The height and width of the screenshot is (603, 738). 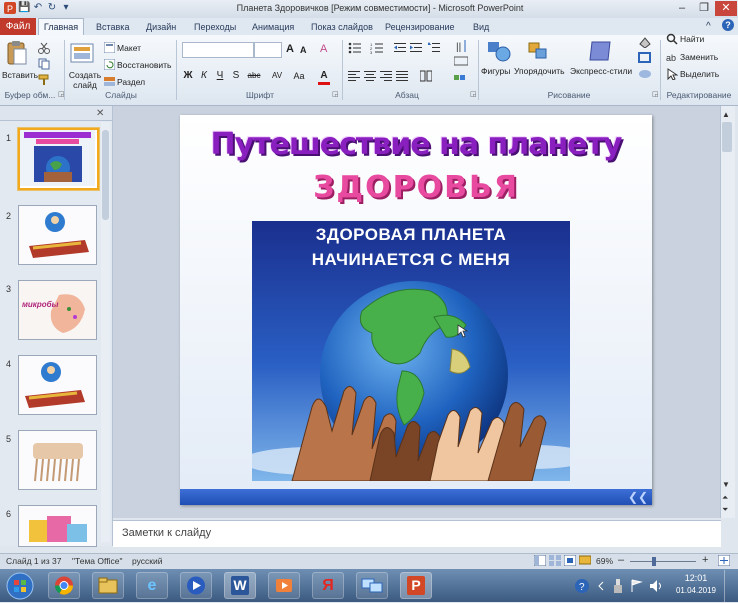 I want to click on start-button-icon, so click(x=20, y=587).